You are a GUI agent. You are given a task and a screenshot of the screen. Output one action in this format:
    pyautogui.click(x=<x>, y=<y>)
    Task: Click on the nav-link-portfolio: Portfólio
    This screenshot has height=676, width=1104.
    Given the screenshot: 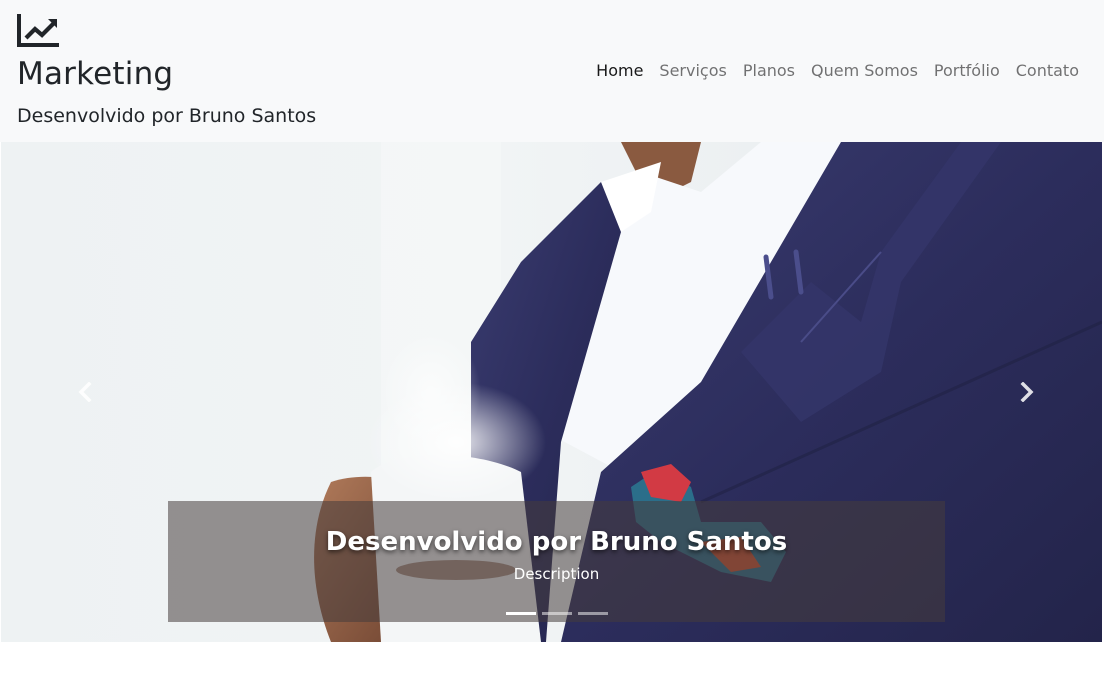 What is the action you would take?
    pyautogui.click(x=967, y=71)
    